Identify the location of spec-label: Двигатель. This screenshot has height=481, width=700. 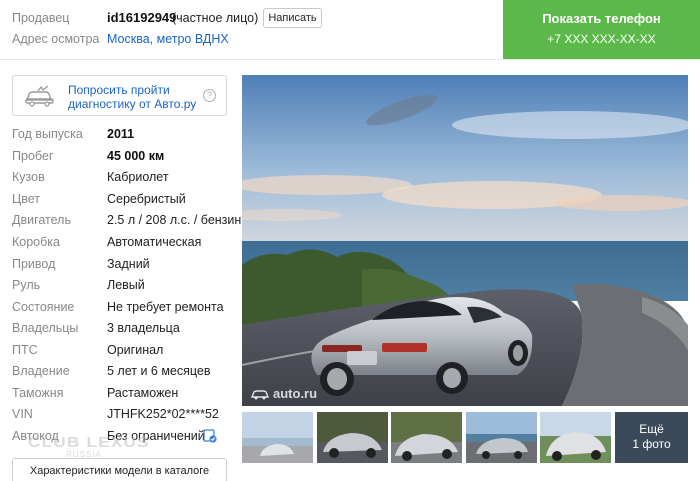
(41, 220).